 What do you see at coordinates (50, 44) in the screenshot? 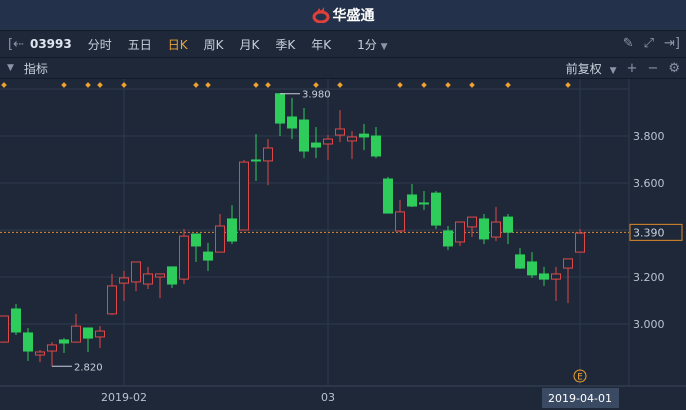
I see `stock-code: 03993` at bounding box center [50, 44].